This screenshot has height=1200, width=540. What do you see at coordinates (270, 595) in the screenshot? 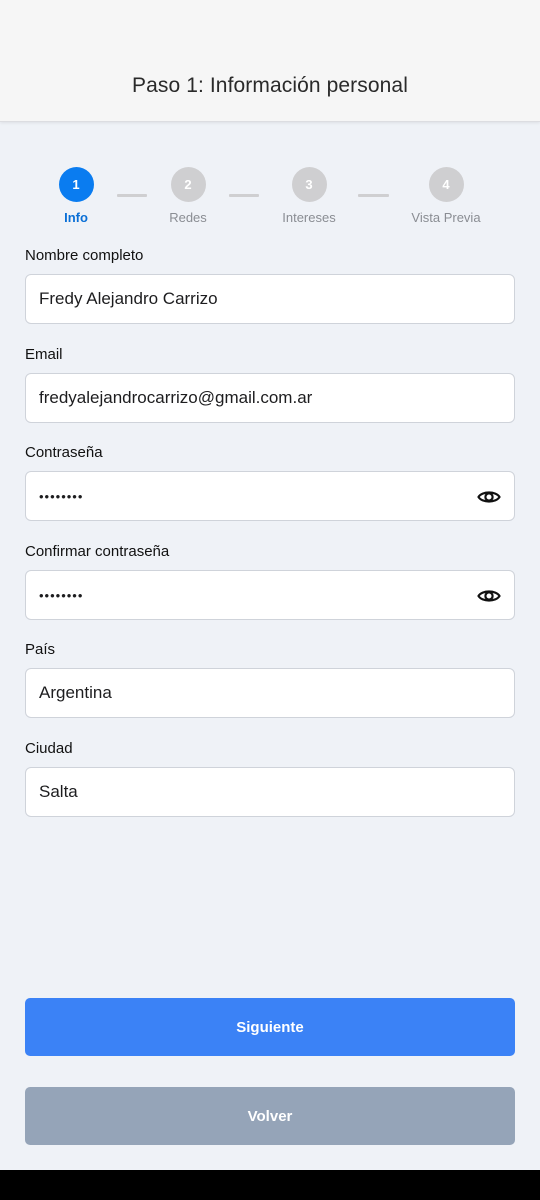
I see `confirm-password-input: ••••••••` at bounding box center [270, 595].